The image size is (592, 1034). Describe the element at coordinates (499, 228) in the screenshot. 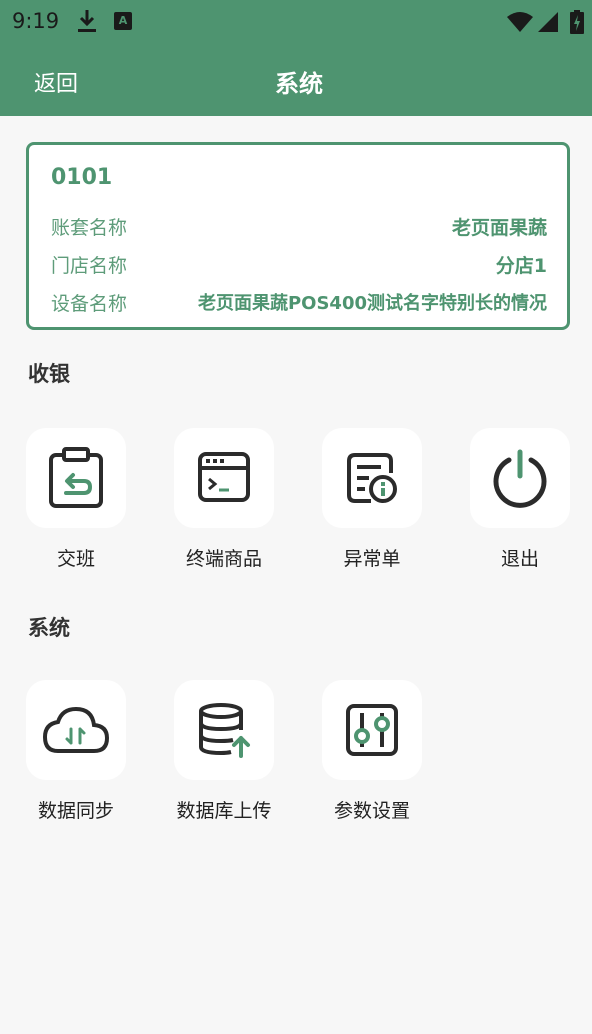

I see `info-value: 老页面果蔬` at that location.